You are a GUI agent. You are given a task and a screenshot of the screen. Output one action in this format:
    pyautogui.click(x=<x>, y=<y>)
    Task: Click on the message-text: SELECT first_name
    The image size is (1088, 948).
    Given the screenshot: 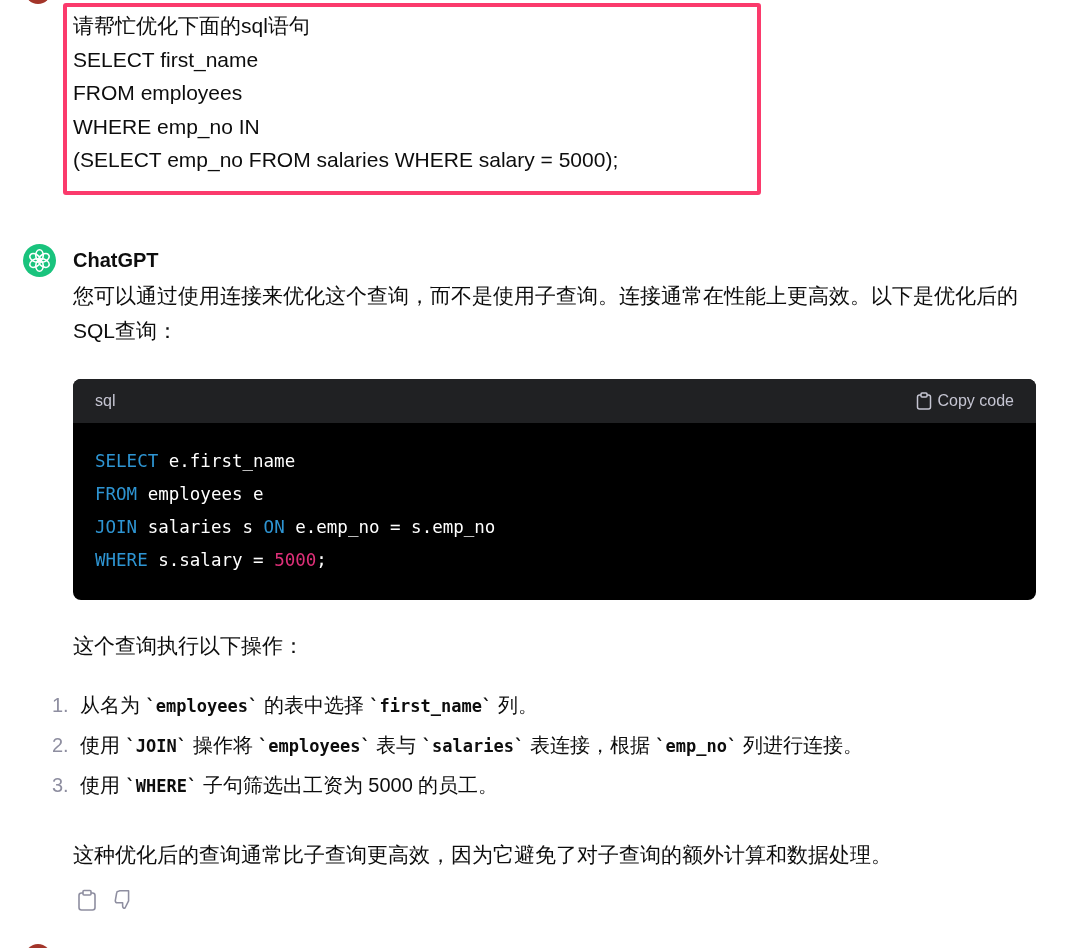 What is the action you would take?
    pyautogui.click(x=166, y=60)
    